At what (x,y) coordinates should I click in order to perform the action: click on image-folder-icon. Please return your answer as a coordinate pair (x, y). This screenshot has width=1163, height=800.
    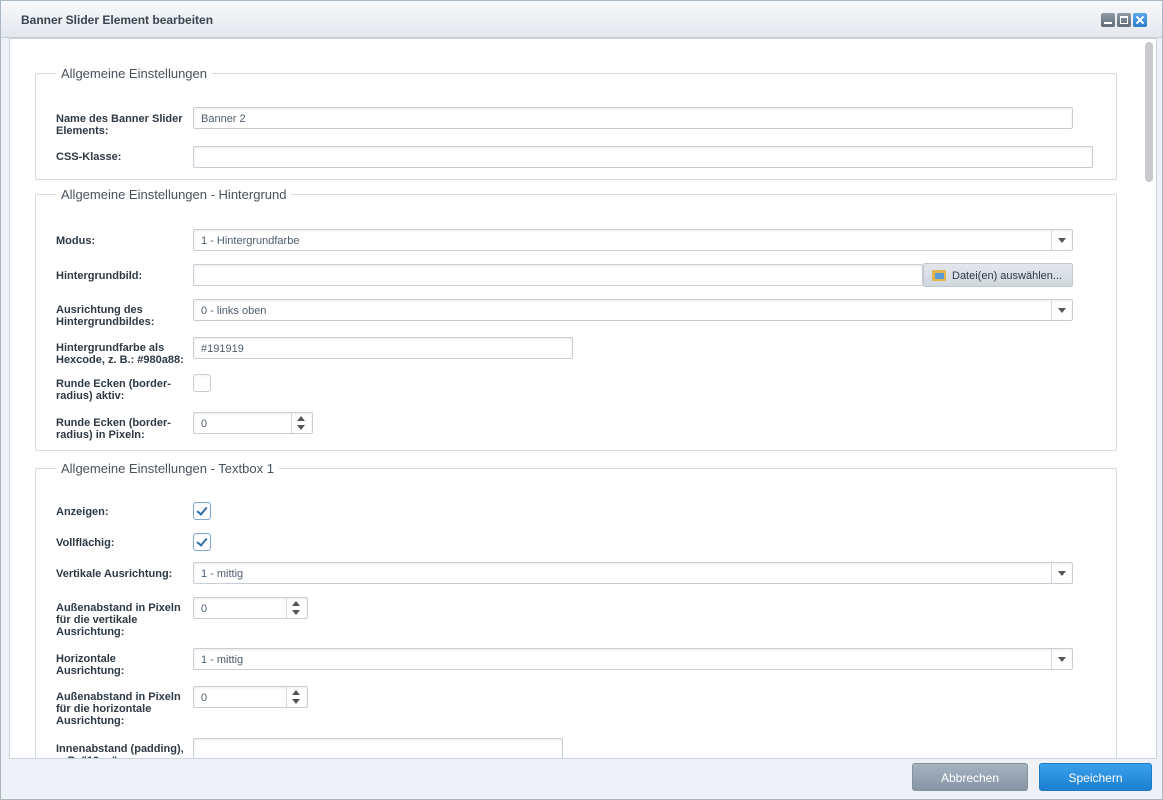
    Looking at the image, I should click on (939, 275).